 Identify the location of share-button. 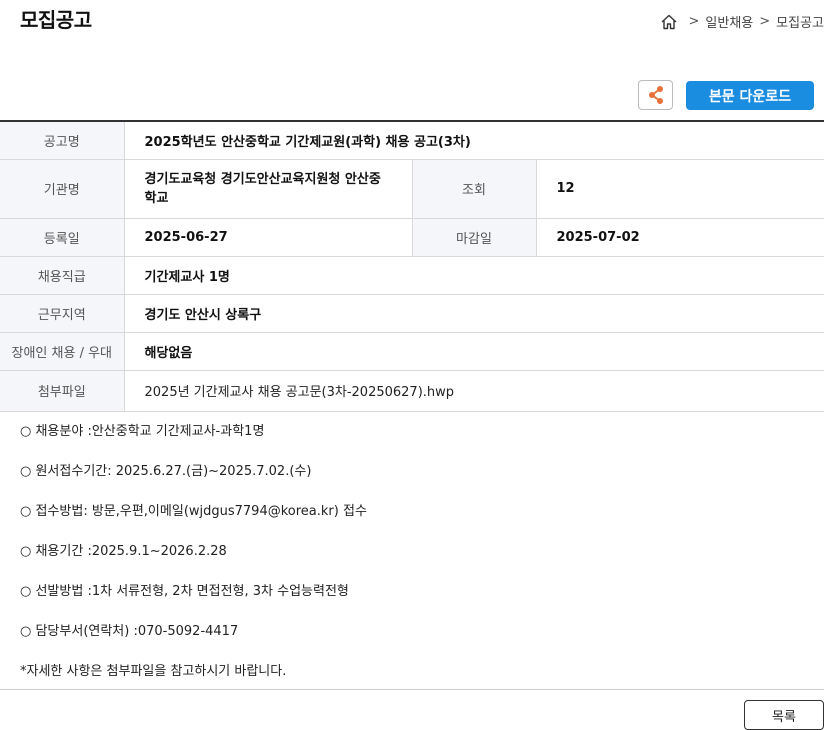
(655, 95).